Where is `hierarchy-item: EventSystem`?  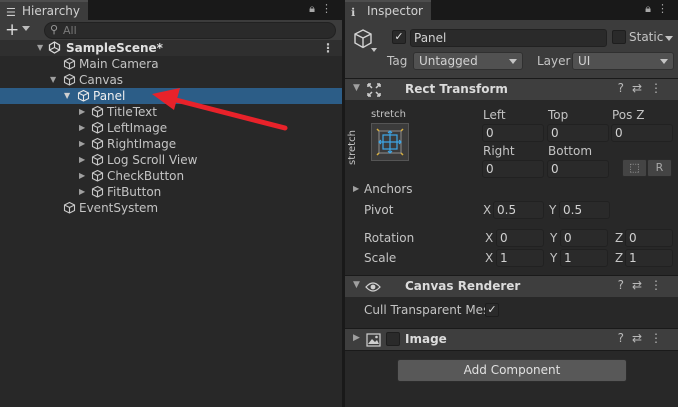 hierarchy-item: EventSystem is located at coordinates (171, 208).